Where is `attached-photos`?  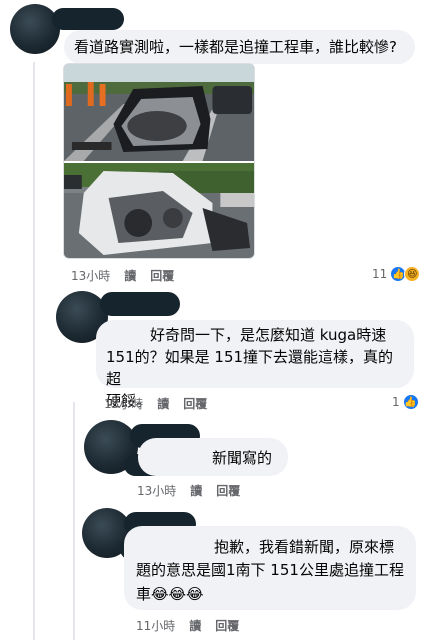
attached-photos is located at coordinates (159, 161).